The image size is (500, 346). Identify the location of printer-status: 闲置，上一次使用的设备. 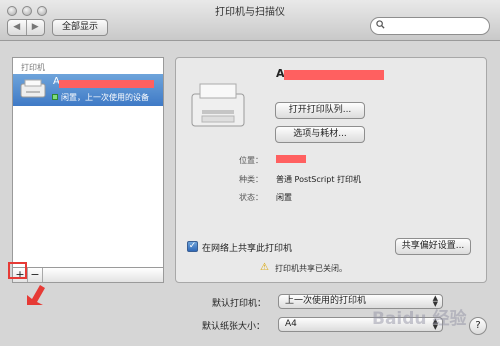
(105, 97).